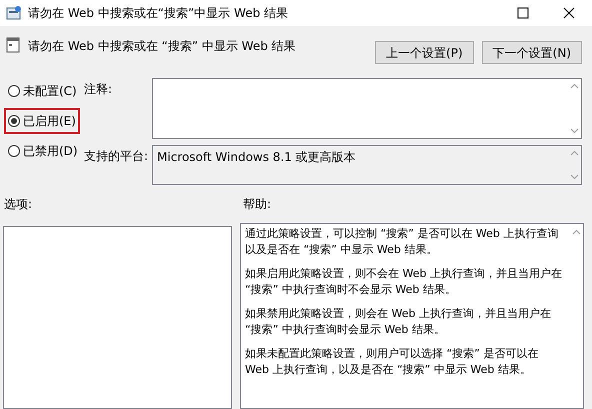 The image size is (592, 409). Describe the element at coordinates (402, 242) in the screenshot. I see `help-paragraph: 通过此策略设置，可以控制 “搜索” 是否可以在 Web 上执行查询以及是否在 “搜索” 中显示 Web 结果。` at that location.